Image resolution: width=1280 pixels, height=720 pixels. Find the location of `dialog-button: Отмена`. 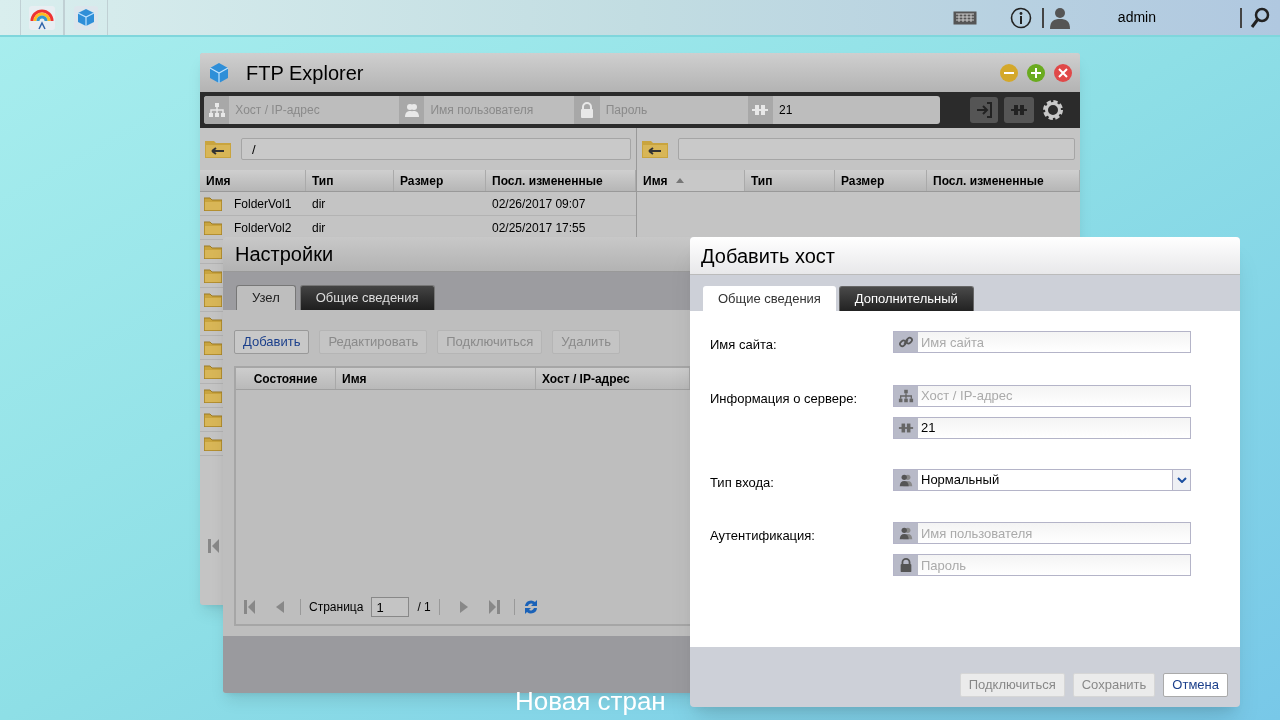

dialog-button: Отмена is located at coordinates (1195, 685).